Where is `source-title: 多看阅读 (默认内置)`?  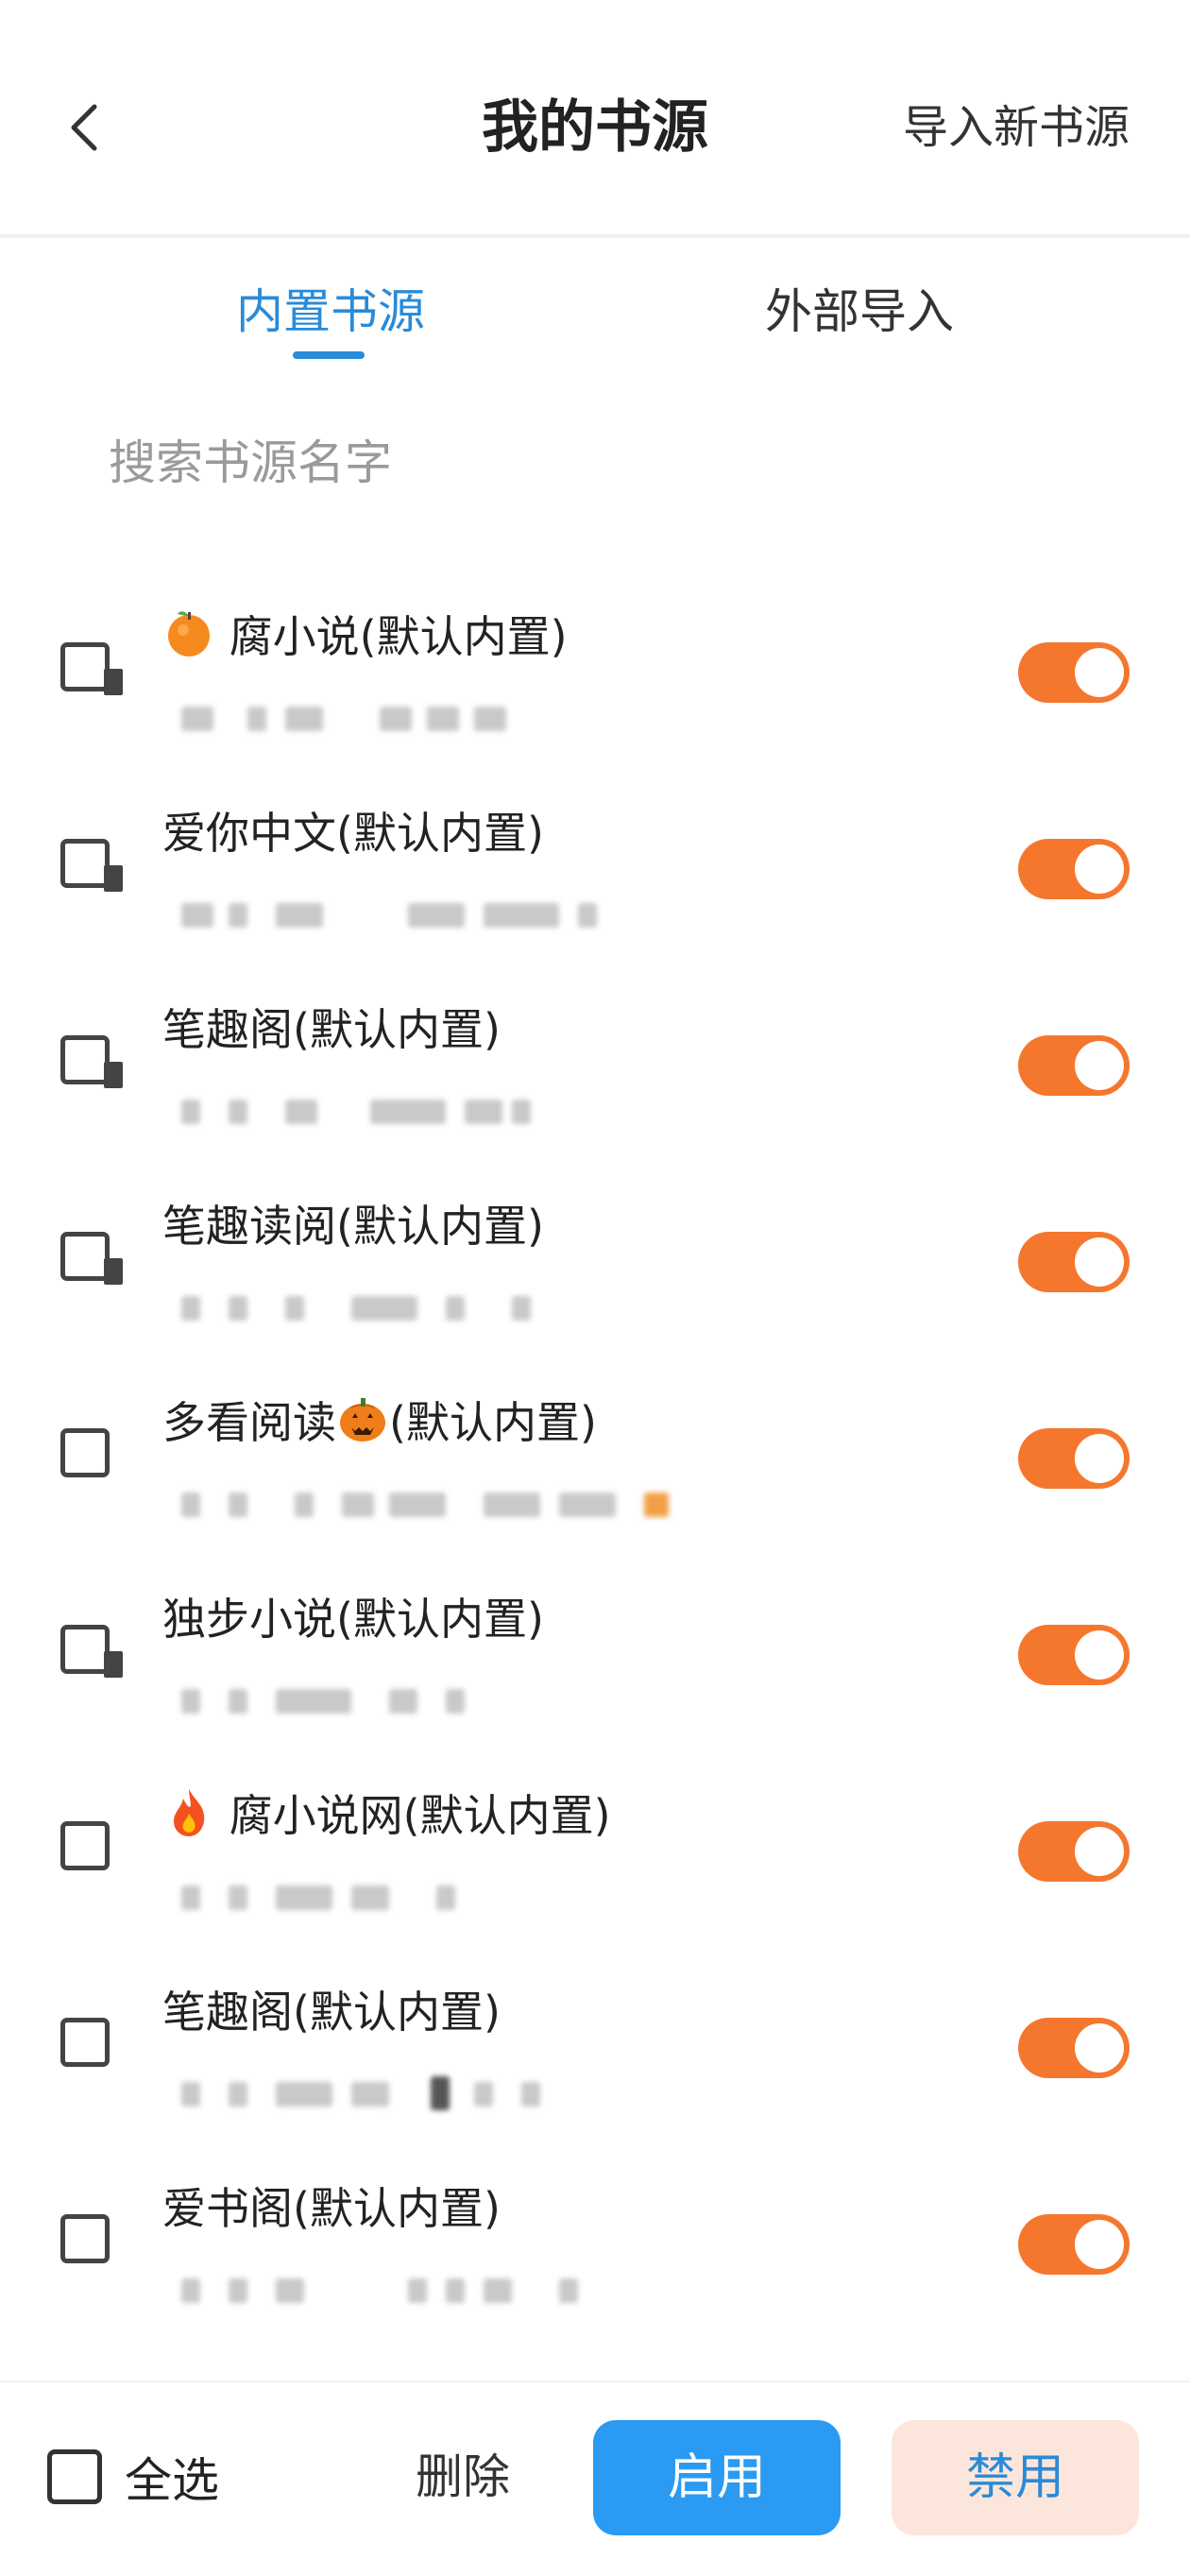
source-title: 多看阅读 (默认内置) is located at coordinates (379, 1423).